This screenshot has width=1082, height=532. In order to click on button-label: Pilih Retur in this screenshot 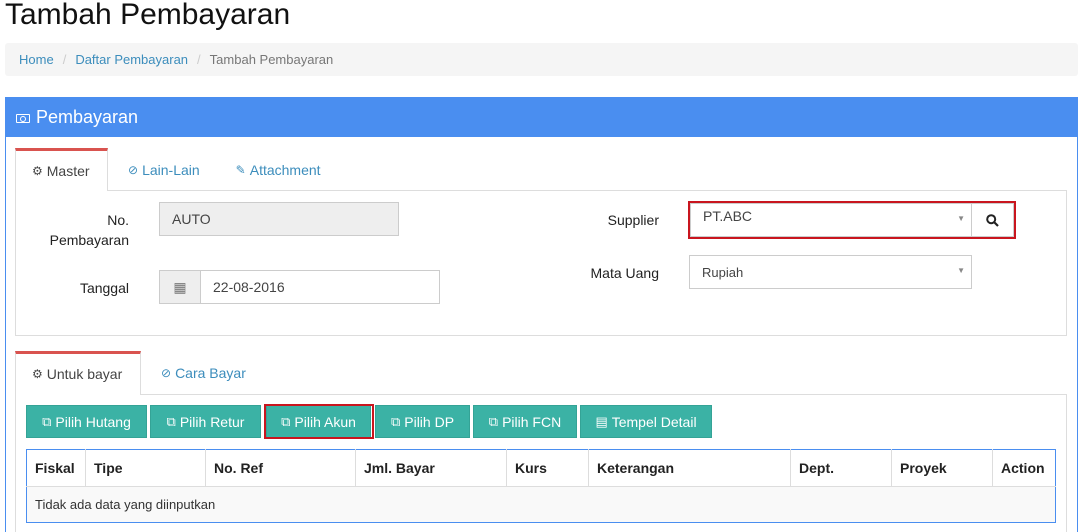, I will do `click(212, 421)`.